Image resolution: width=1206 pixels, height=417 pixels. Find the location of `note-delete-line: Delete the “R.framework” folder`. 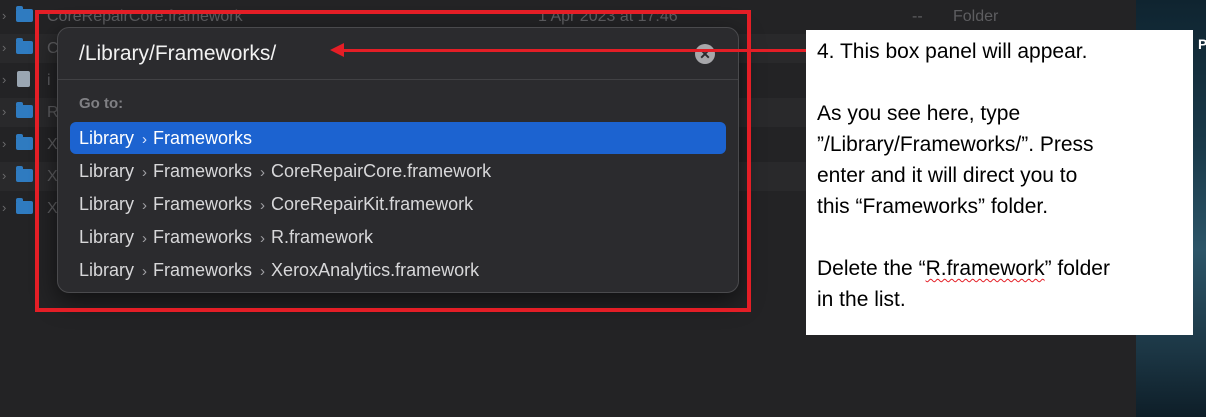

note-delete-line: Delete the “R.framework” folder is located at coordinates (1000, 268).